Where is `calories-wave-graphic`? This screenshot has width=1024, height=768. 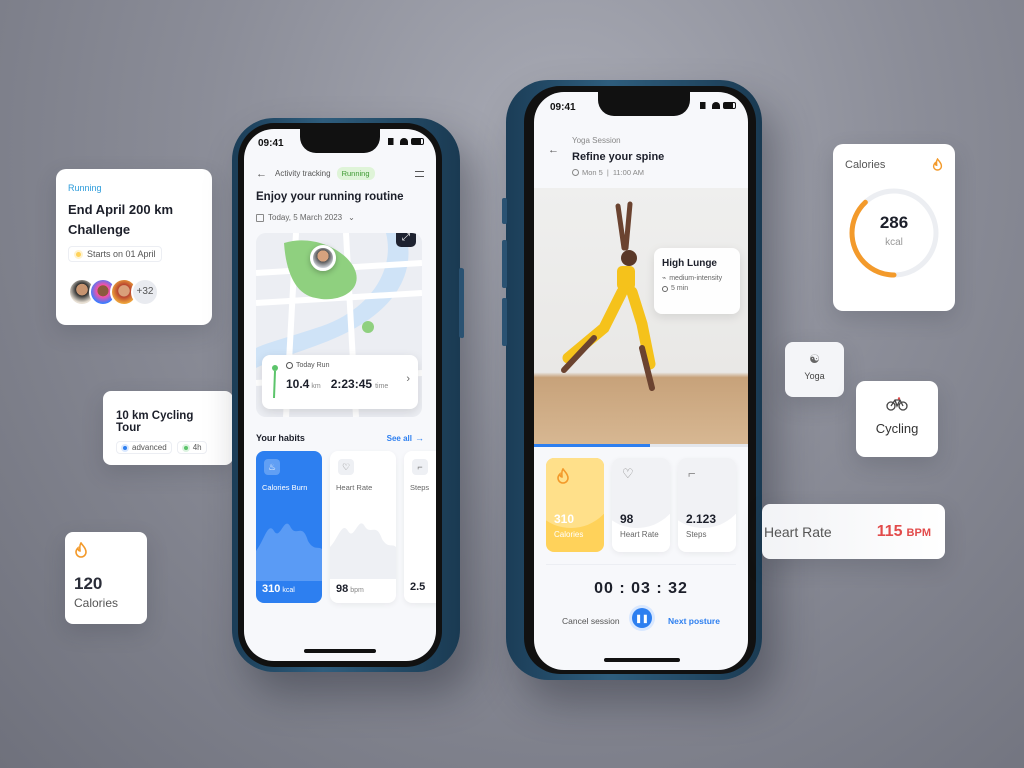 calories-wave-graphic is located at coordinates (289, 552).